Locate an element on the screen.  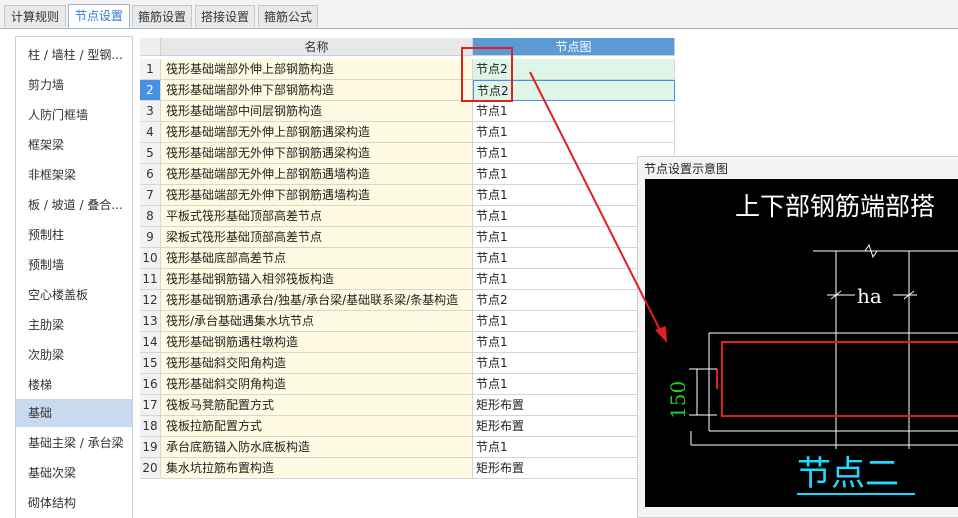
arrow-head is located at coordinates (661, 334).